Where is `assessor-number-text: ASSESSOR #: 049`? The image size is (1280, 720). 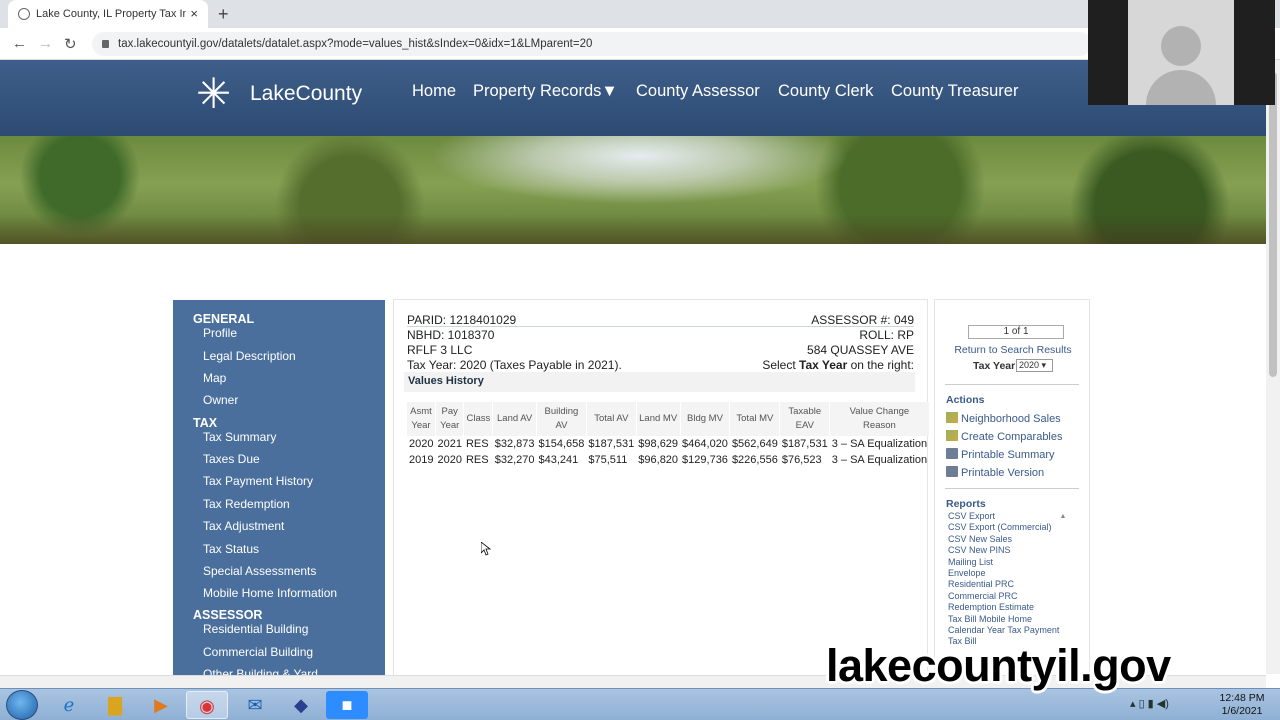
assessor-number-text: ASSESSOR #: 049 is located at coordinates (862, 320).